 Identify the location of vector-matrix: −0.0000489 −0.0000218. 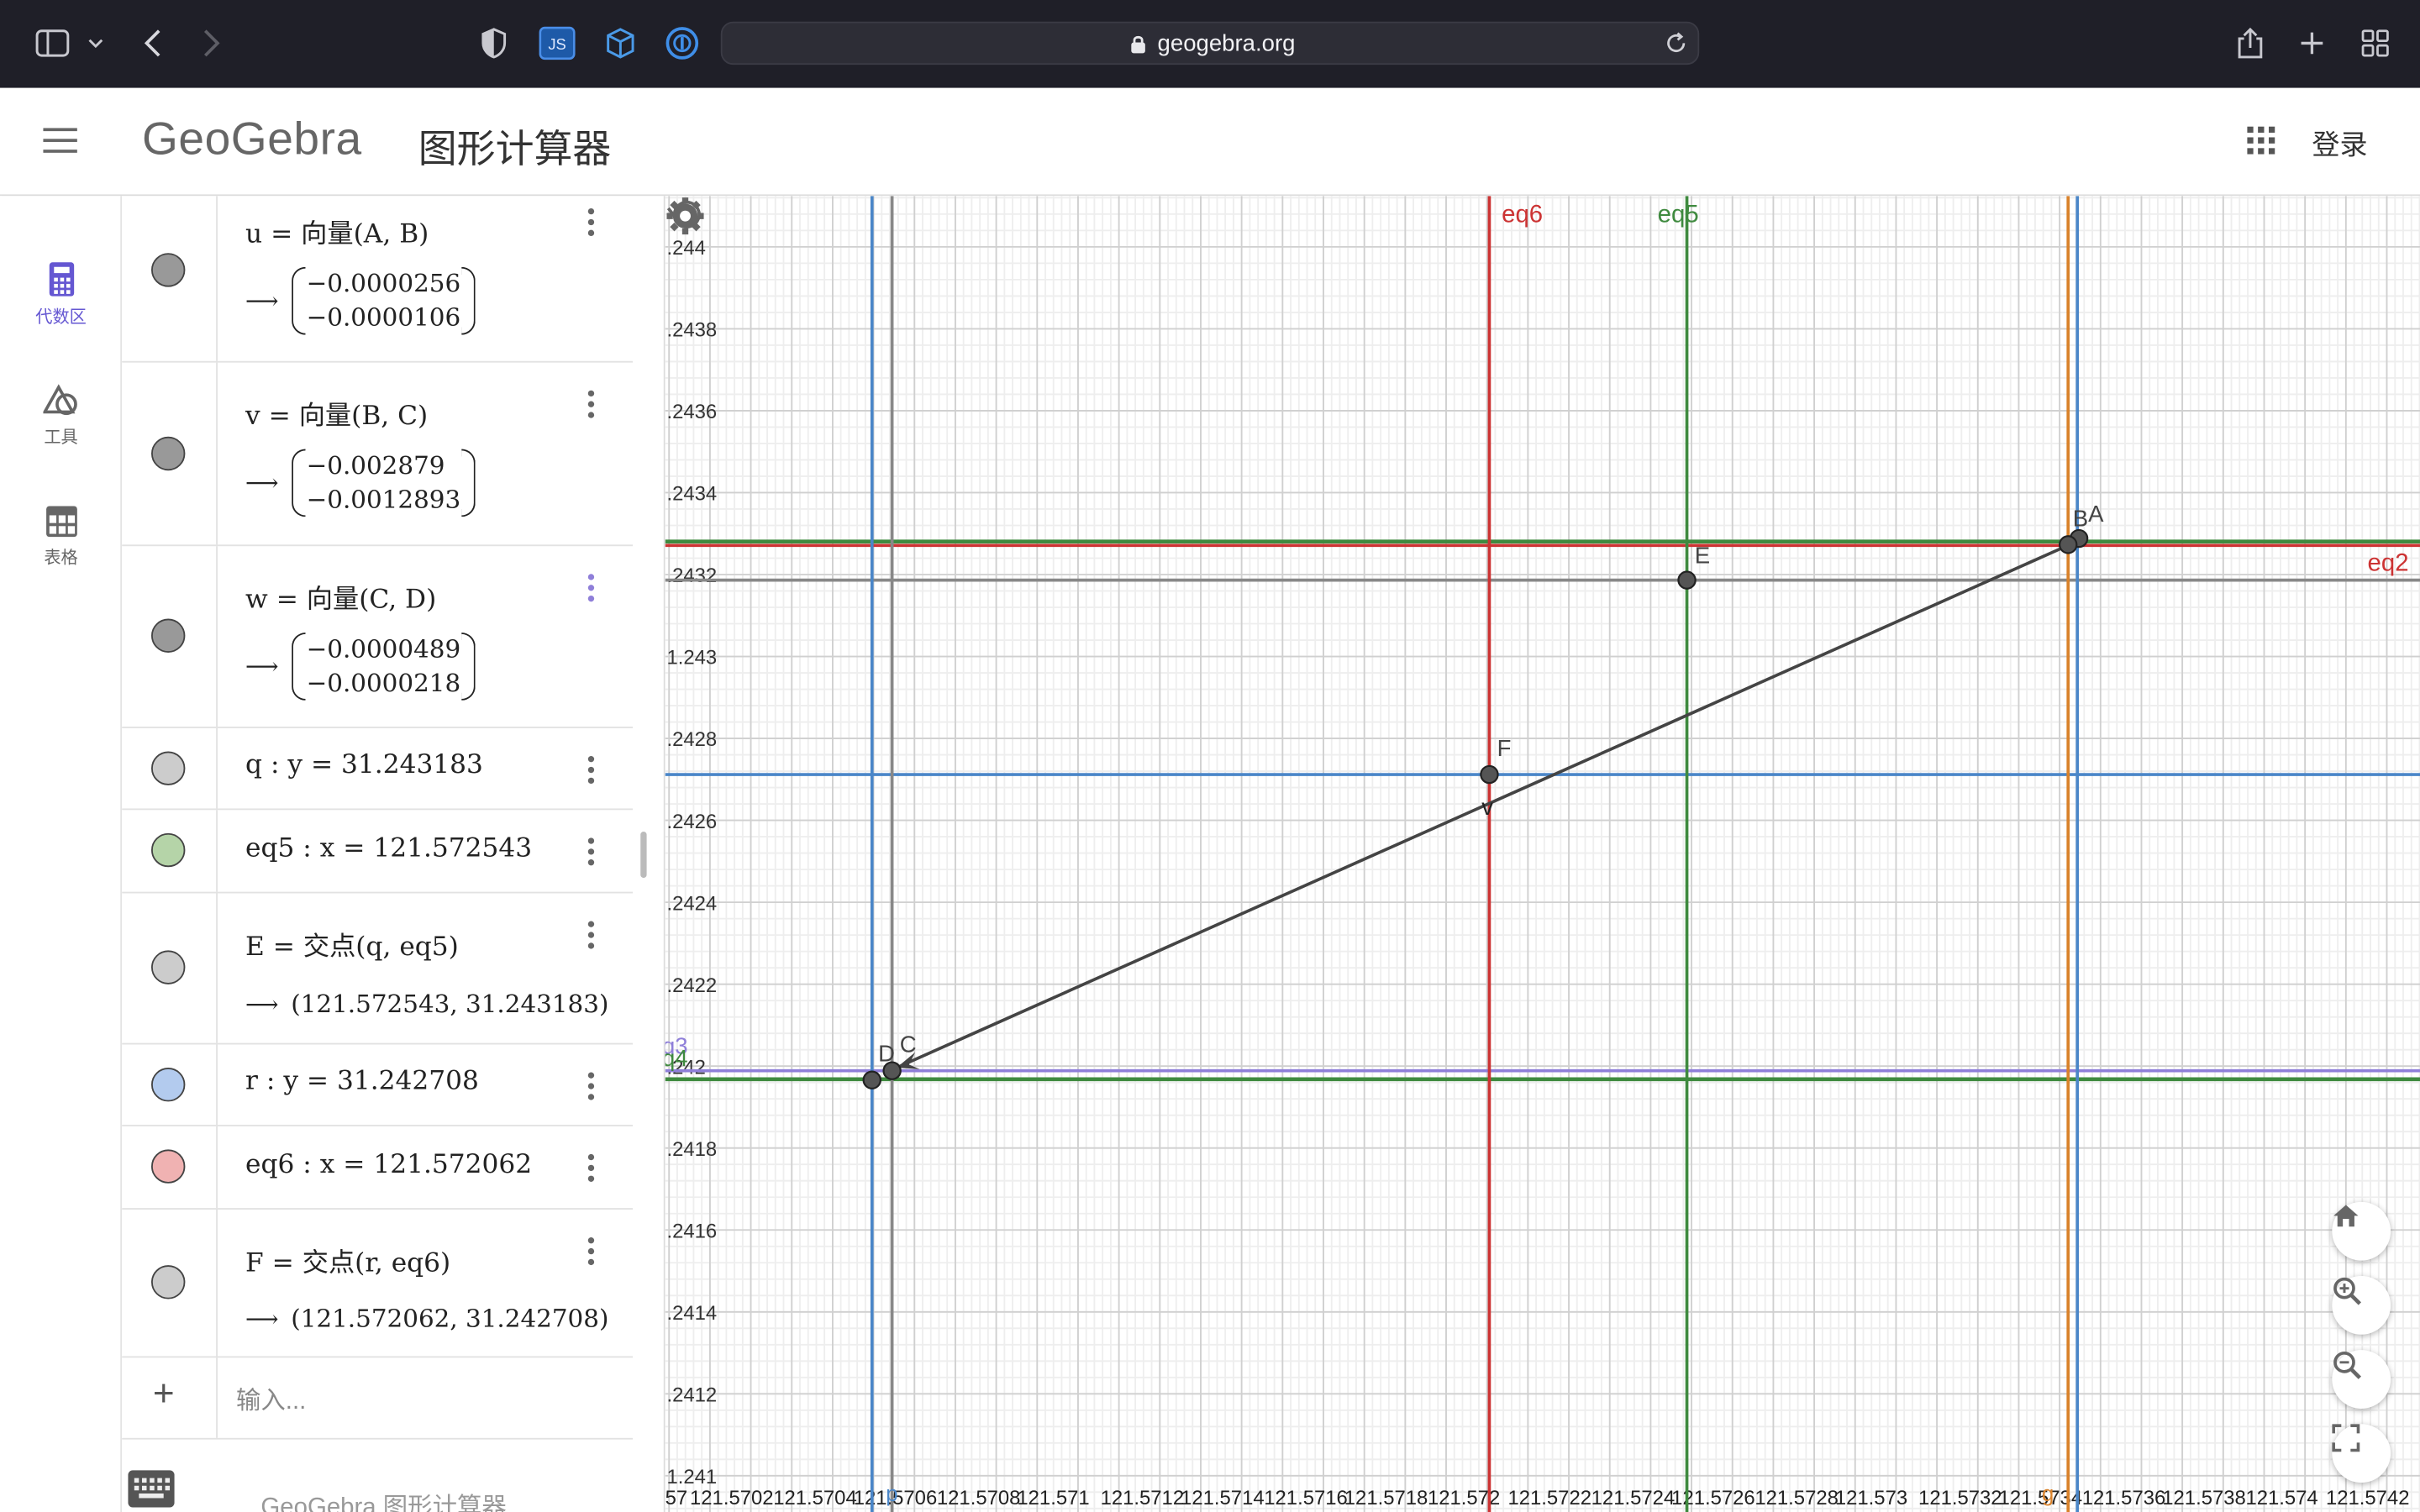
(383, 667).